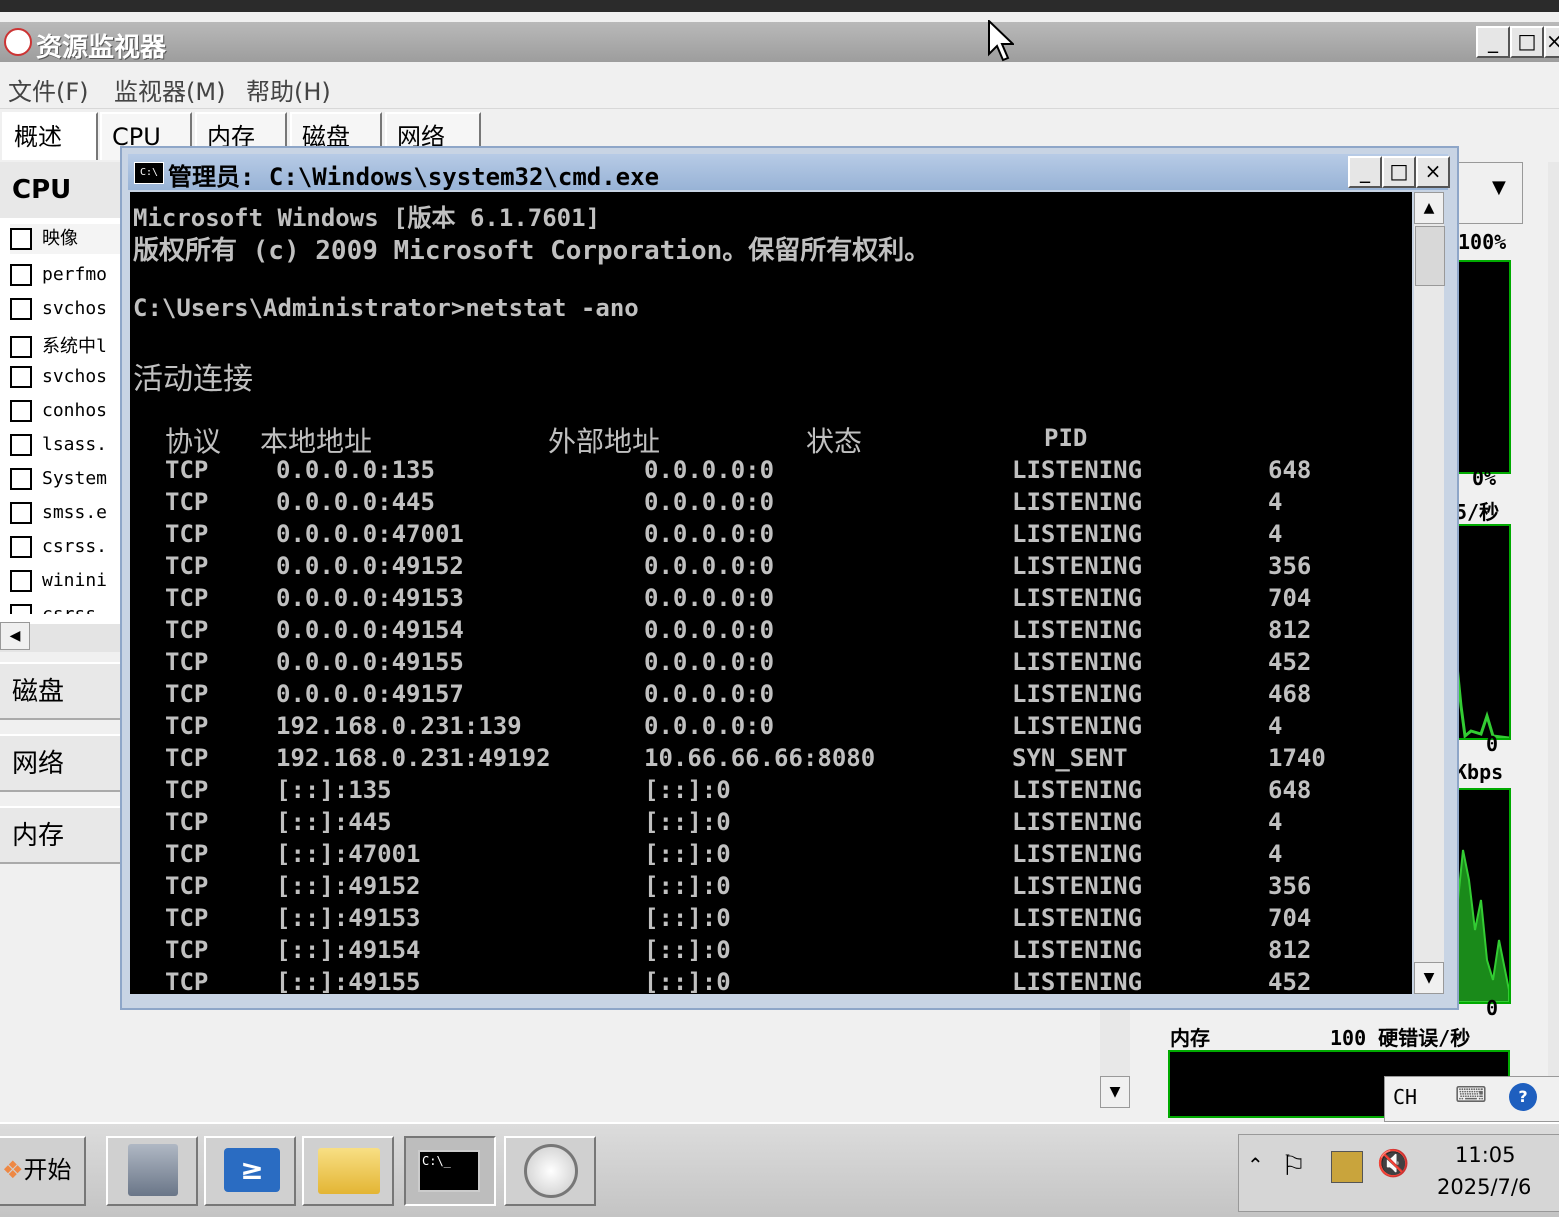 The image size is (1559, 1217). I want to click on volume-muted-icon: 🔇, so click(1393, 1164).